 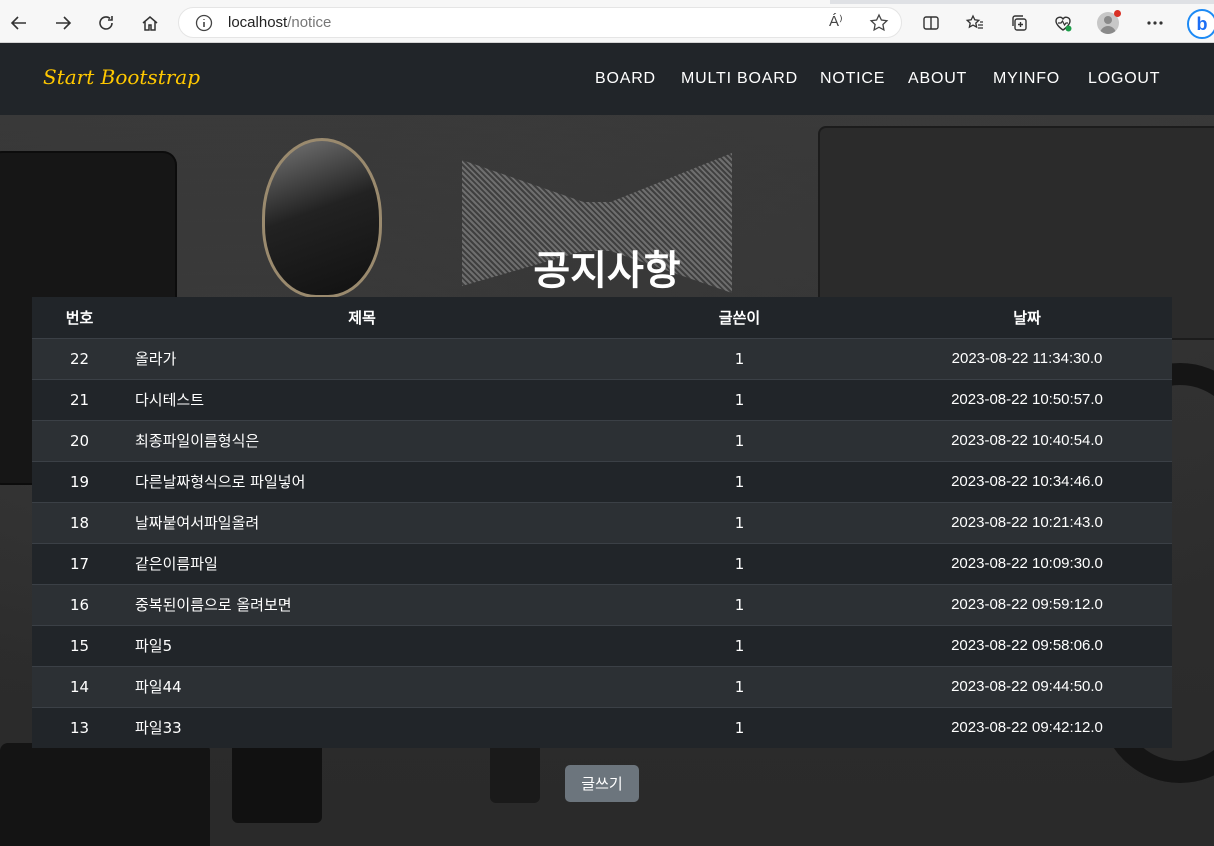 What do you see at coordinates (362, 686) in the screenshot?
I see `row-title-link: 파일44` at bounding box center [362, 686].